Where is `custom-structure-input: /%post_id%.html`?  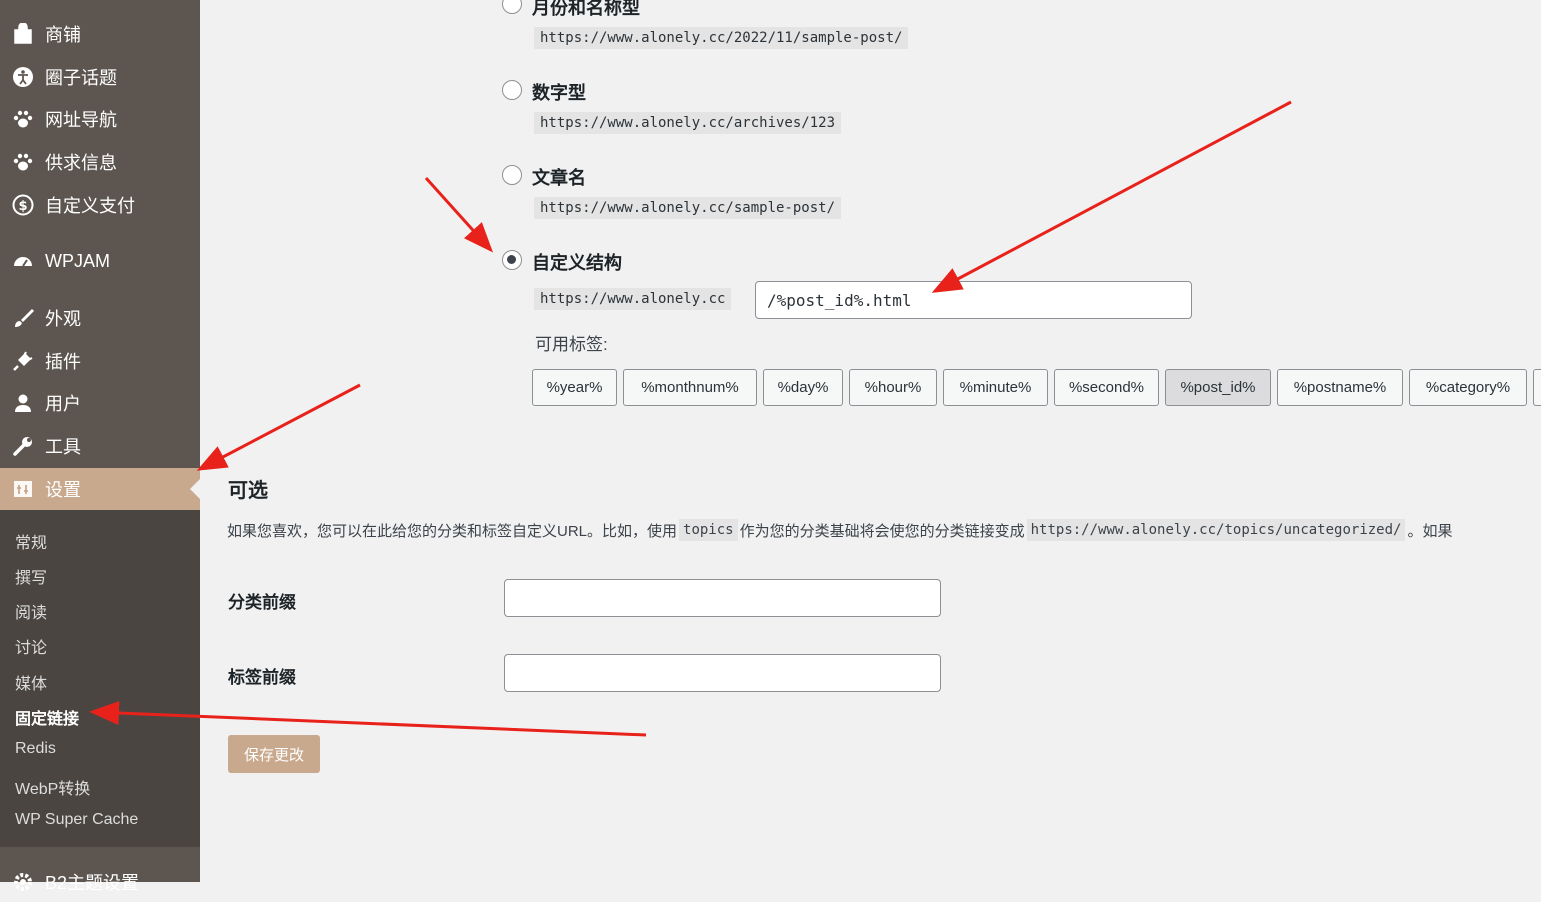
custom-structure-input: /%post_id%.html is located at coordinates (973, 300).